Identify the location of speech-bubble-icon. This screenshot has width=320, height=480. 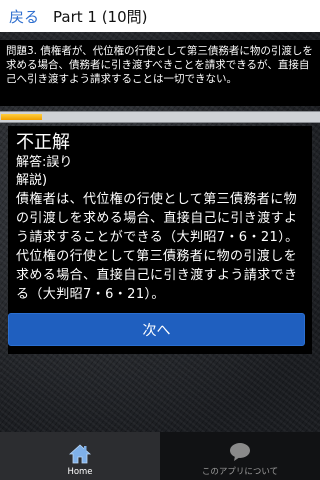
(240, 452).